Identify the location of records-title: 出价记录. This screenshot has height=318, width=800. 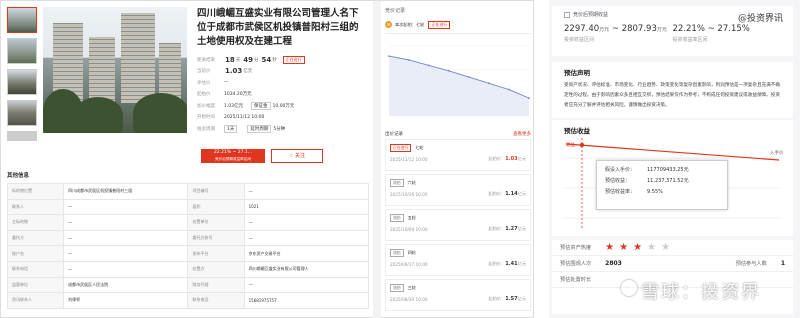
(394, 134).